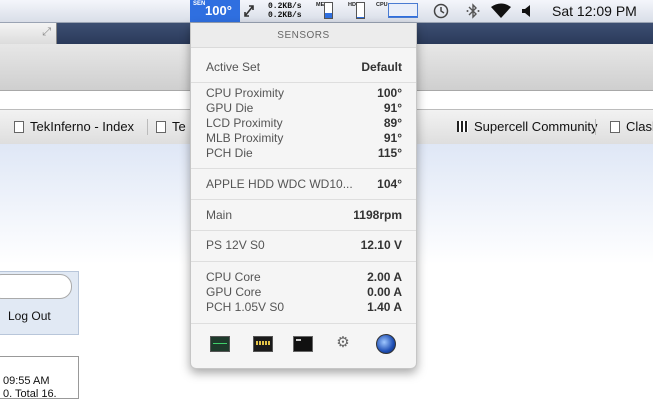 This screenshot has width=653, height=400. Describe the element at coordinates (304, 215) in the screenshot. I see `fan-row: Main 1198rpm` at that location.